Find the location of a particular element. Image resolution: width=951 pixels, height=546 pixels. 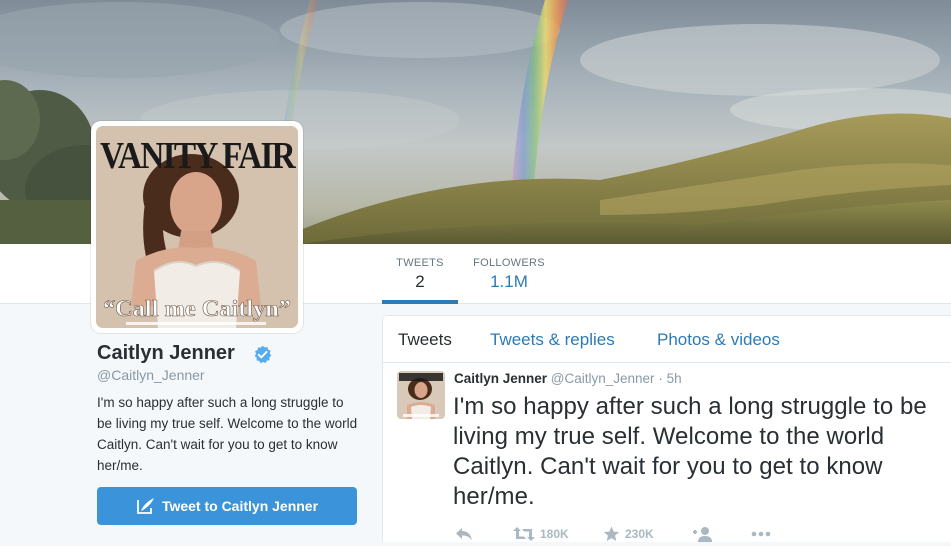

tweet-avatar is located at coordinates (421, 395).